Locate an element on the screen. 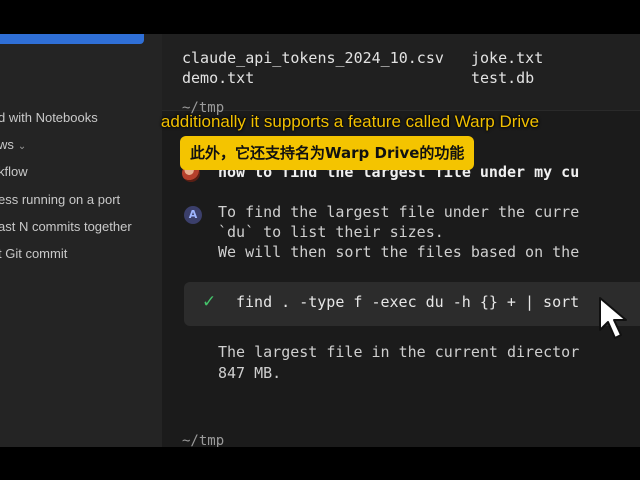 The width and height of the screenshot is (640, 480). subtitle-chinese: 此外，它还支持名为Warp Drive的功能 is located at coordinates (327, 153).